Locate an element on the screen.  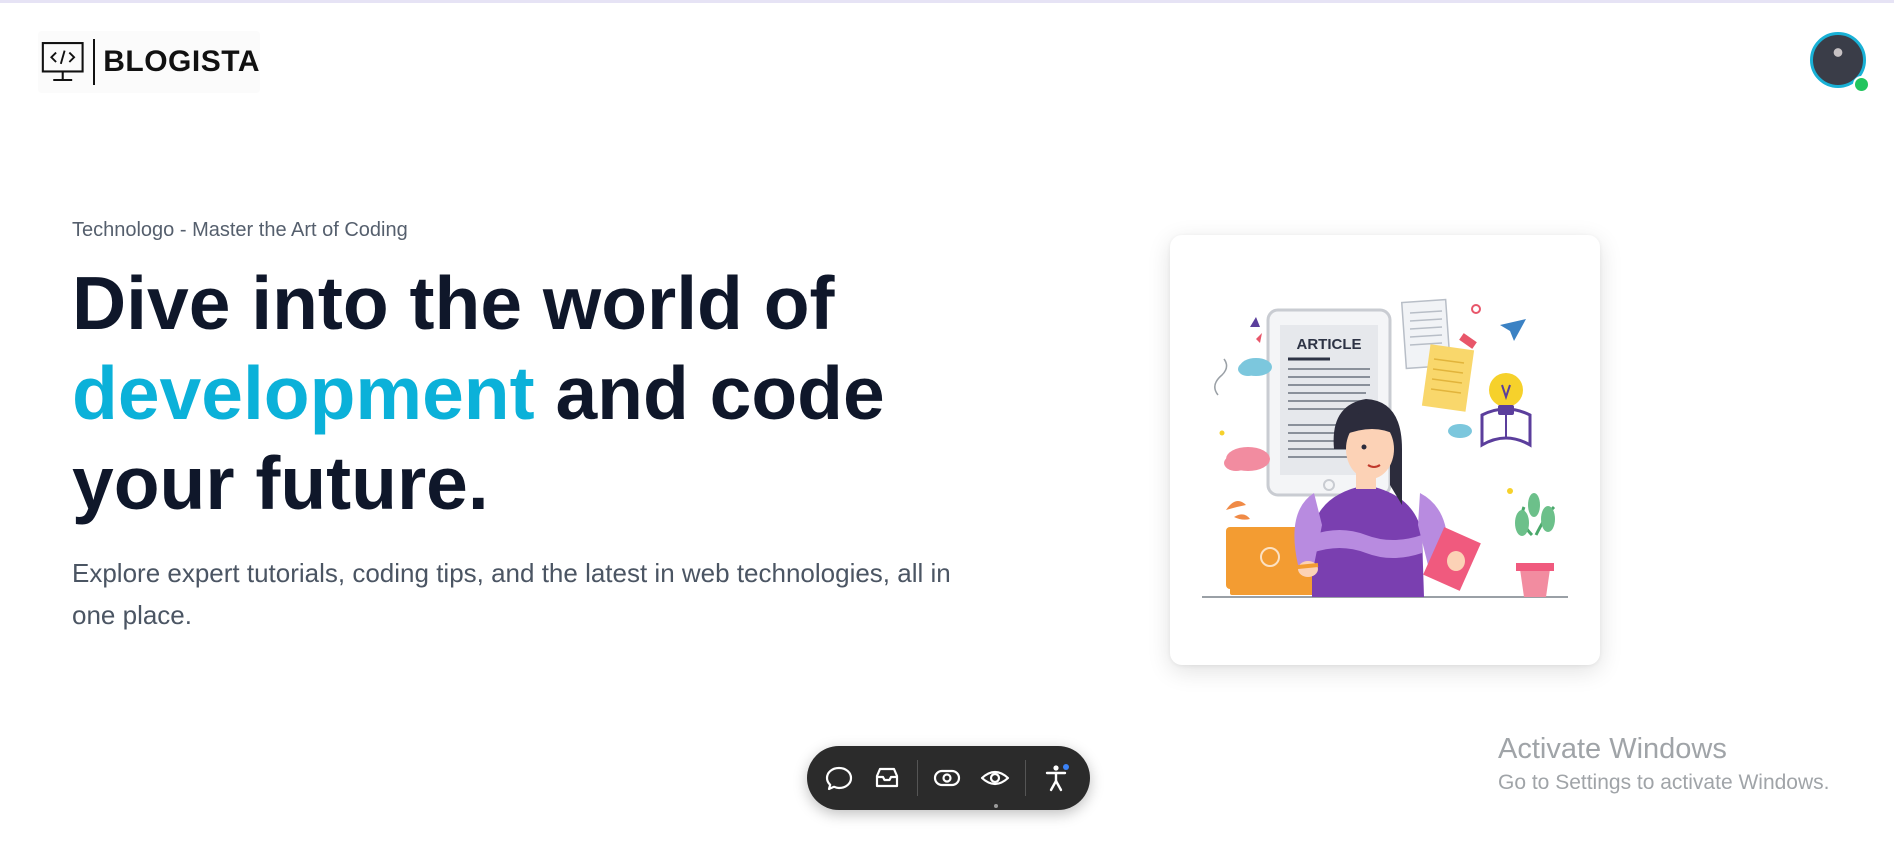
comment-icon is located at coordinates (839, 778).